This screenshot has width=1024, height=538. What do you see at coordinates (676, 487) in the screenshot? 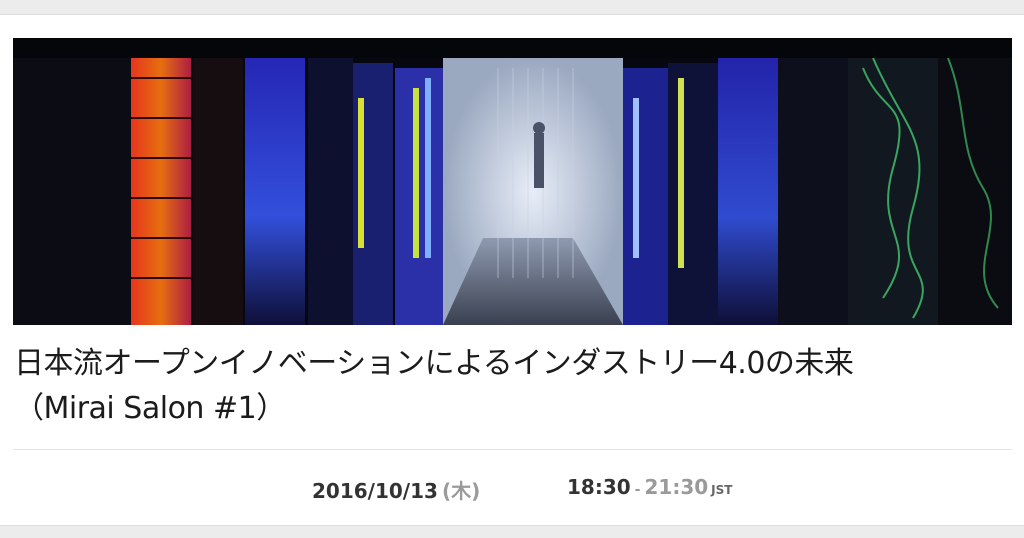
I see `event-end-time: 21:30` at bounding box center [676, 487].